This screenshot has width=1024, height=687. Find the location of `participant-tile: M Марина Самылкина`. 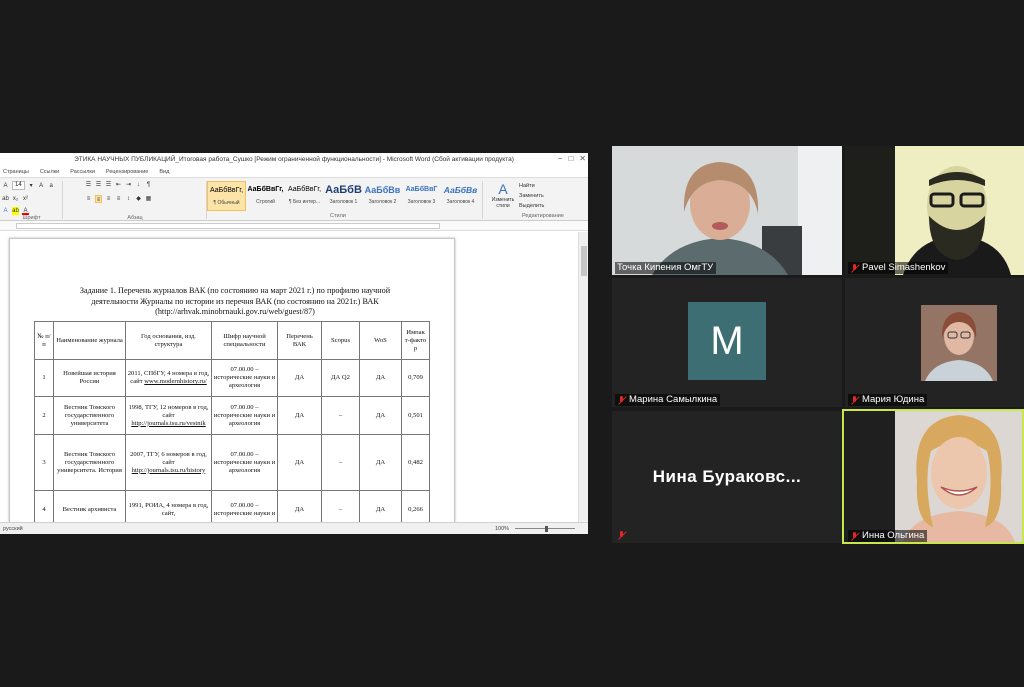

participant-tile: M Марина Самылкина is located at coordinates (727, 342).